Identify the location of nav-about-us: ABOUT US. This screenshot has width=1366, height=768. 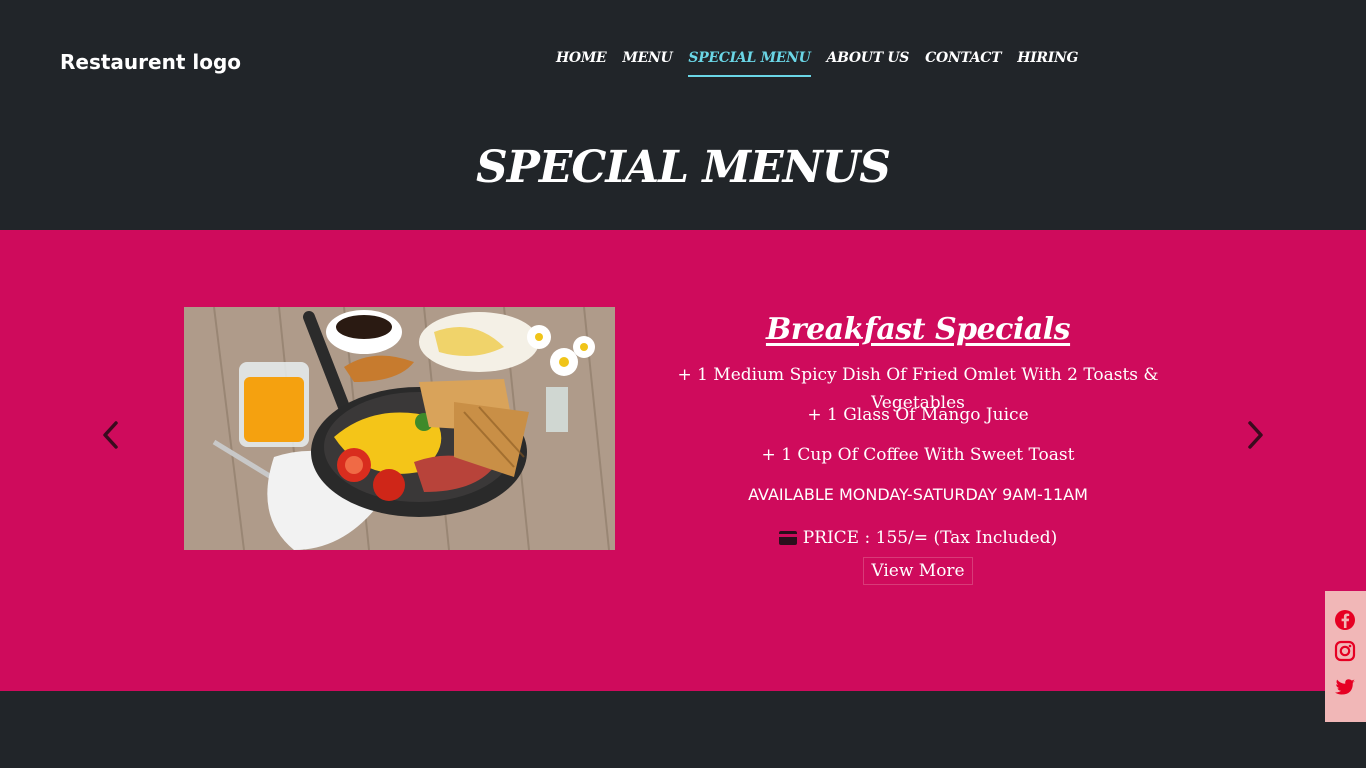
(868, 63).